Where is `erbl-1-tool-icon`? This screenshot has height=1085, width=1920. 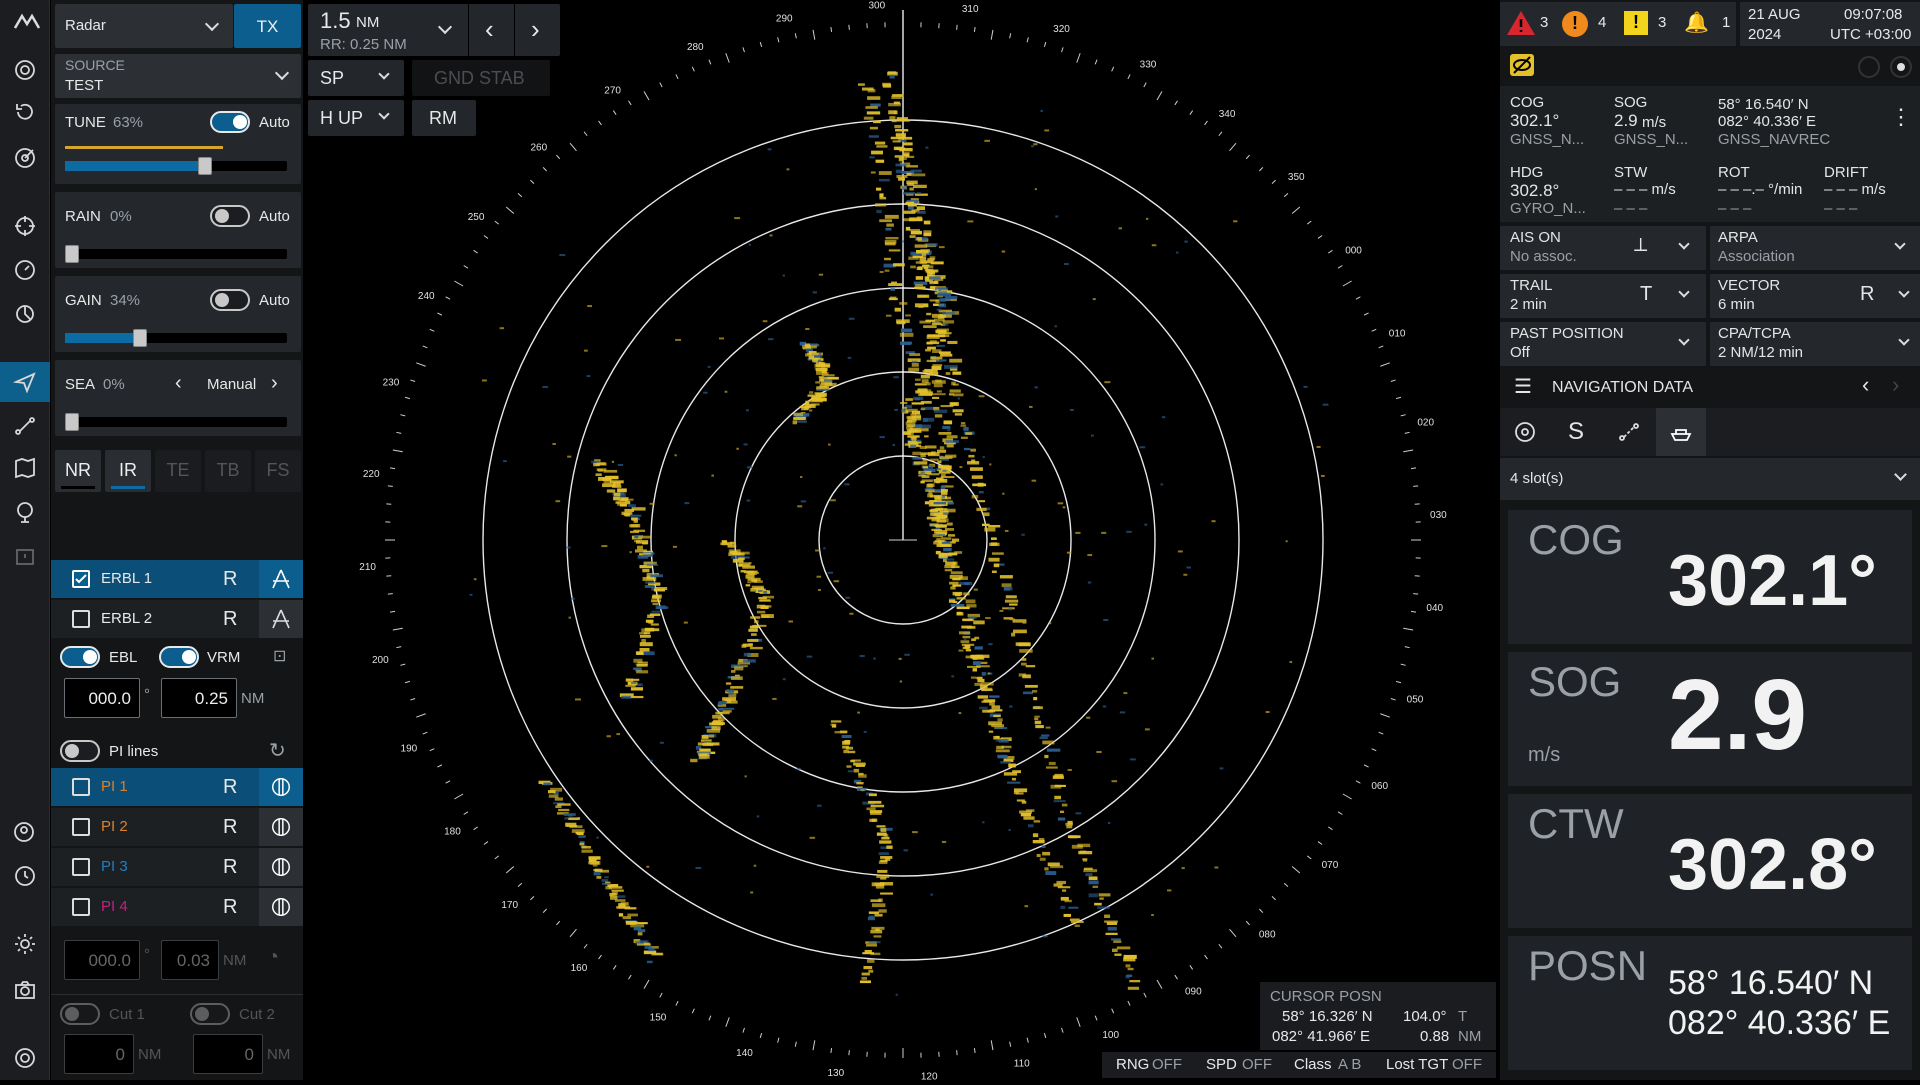
erbl-1-tool-icon is located at coordinates (281, 579).